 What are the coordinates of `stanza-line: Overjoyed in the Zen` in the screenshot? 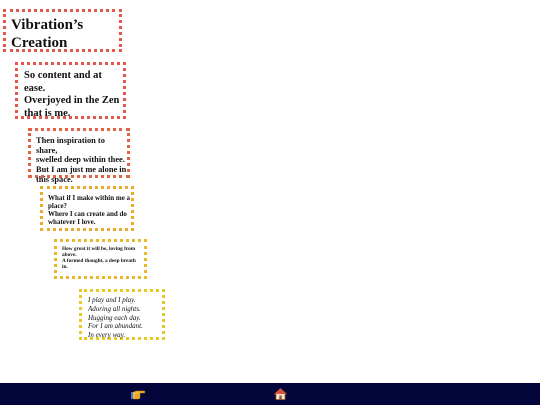 It's located at (72, 101).